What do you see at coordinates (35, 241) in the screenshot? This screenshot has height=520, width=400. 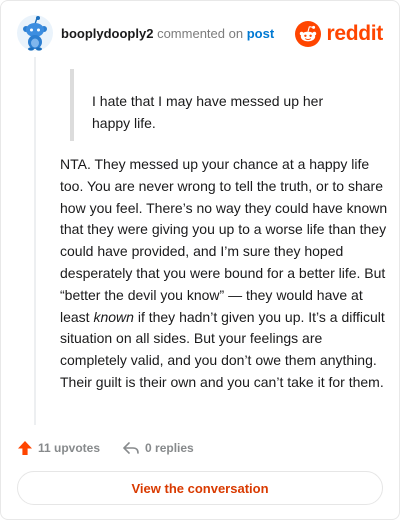 I see `thread-line` at bounding box center [35, 241].